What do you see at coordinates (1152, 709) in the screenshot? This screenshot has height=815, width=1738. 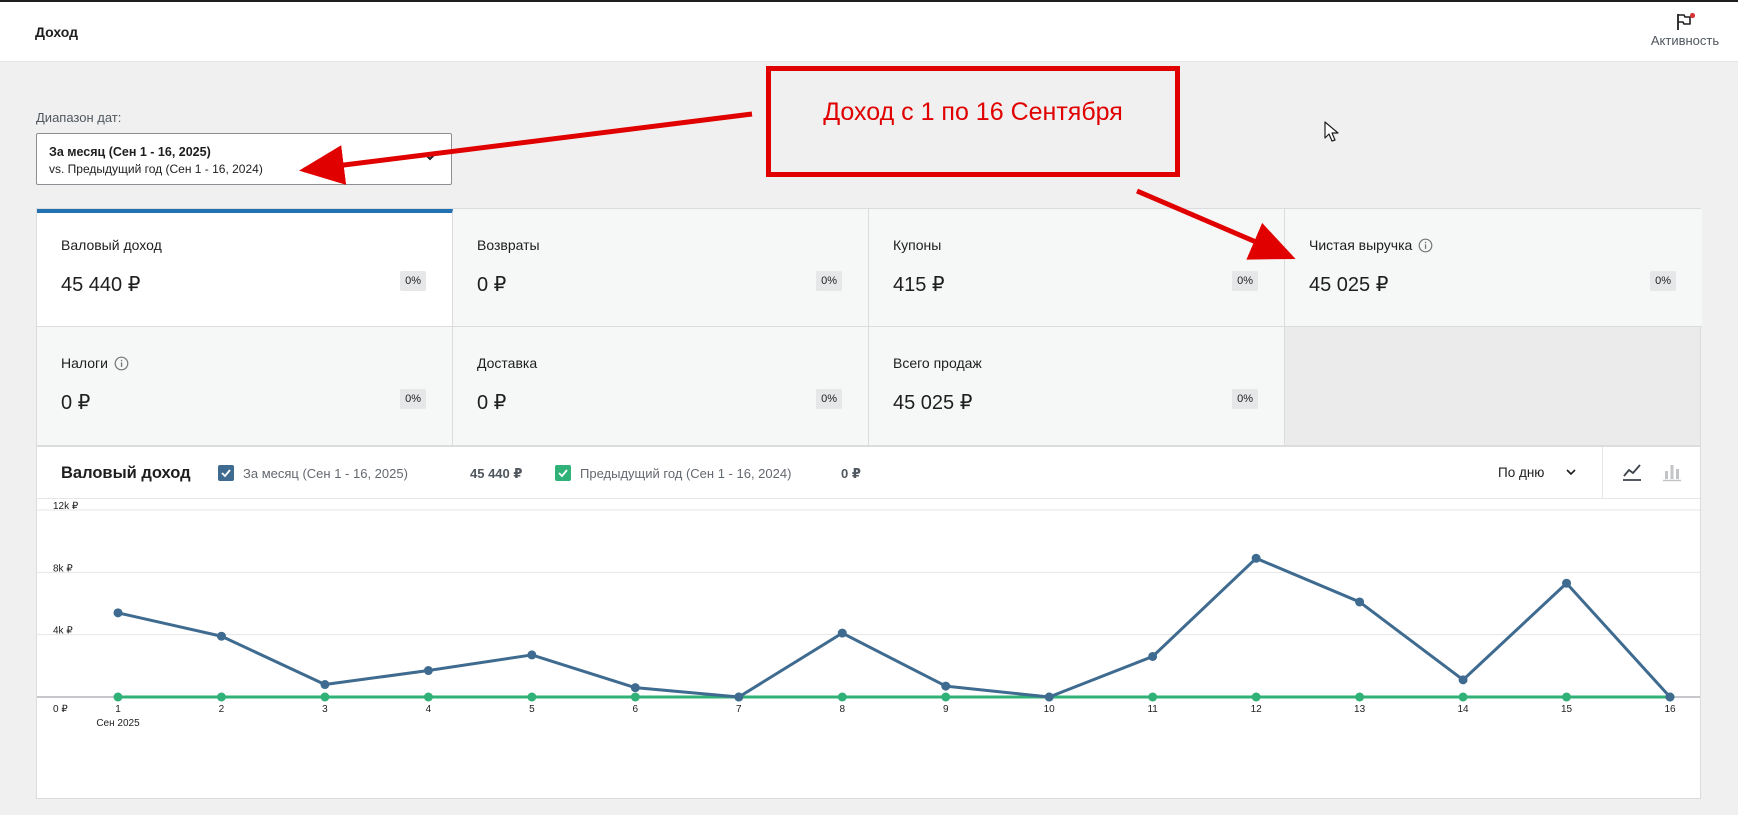 I see `x-tick-label: 11` at bounding box center [1152, 709].